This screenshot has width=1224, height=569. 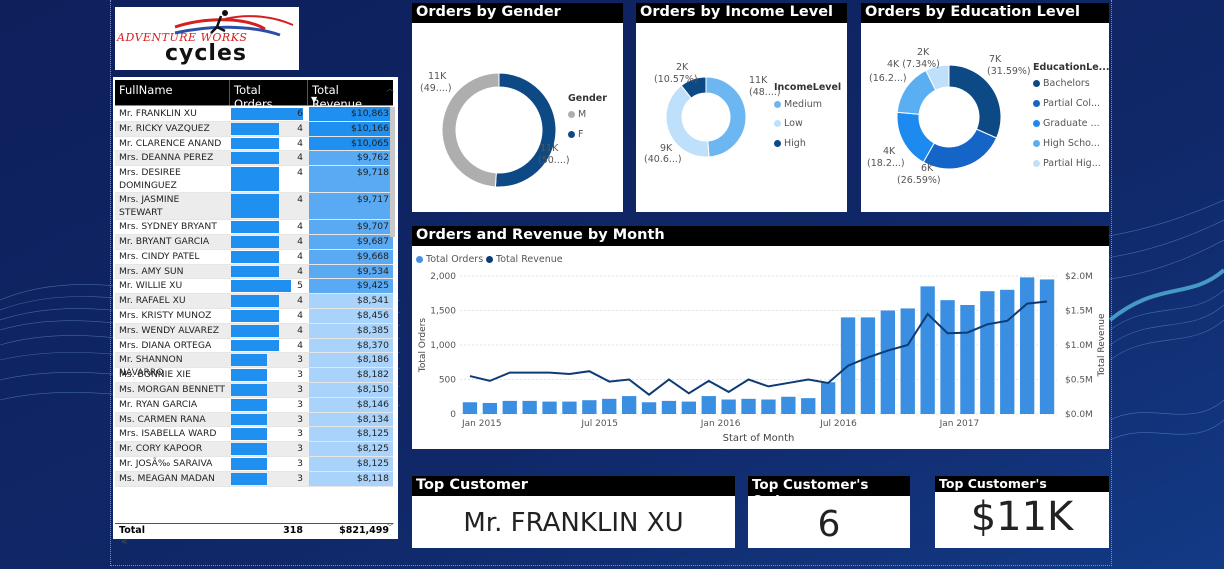 I want to click on table-row: Mrs. WENDY ALVAREZ 4 $8,385, so click(x=254, y=331).